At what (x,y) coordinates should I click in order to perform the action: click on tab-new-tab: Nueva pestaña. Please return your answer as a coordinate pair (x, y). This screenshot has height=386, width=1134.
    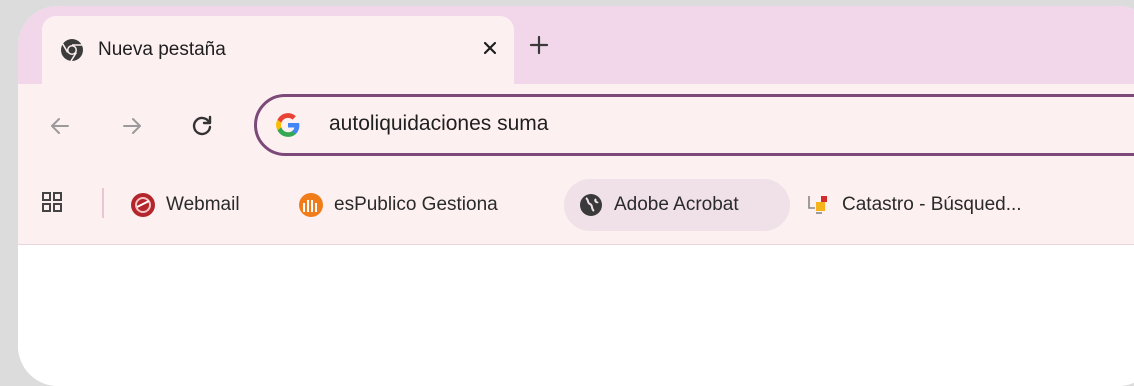
    Looking at the image, I should click on (278, 55).